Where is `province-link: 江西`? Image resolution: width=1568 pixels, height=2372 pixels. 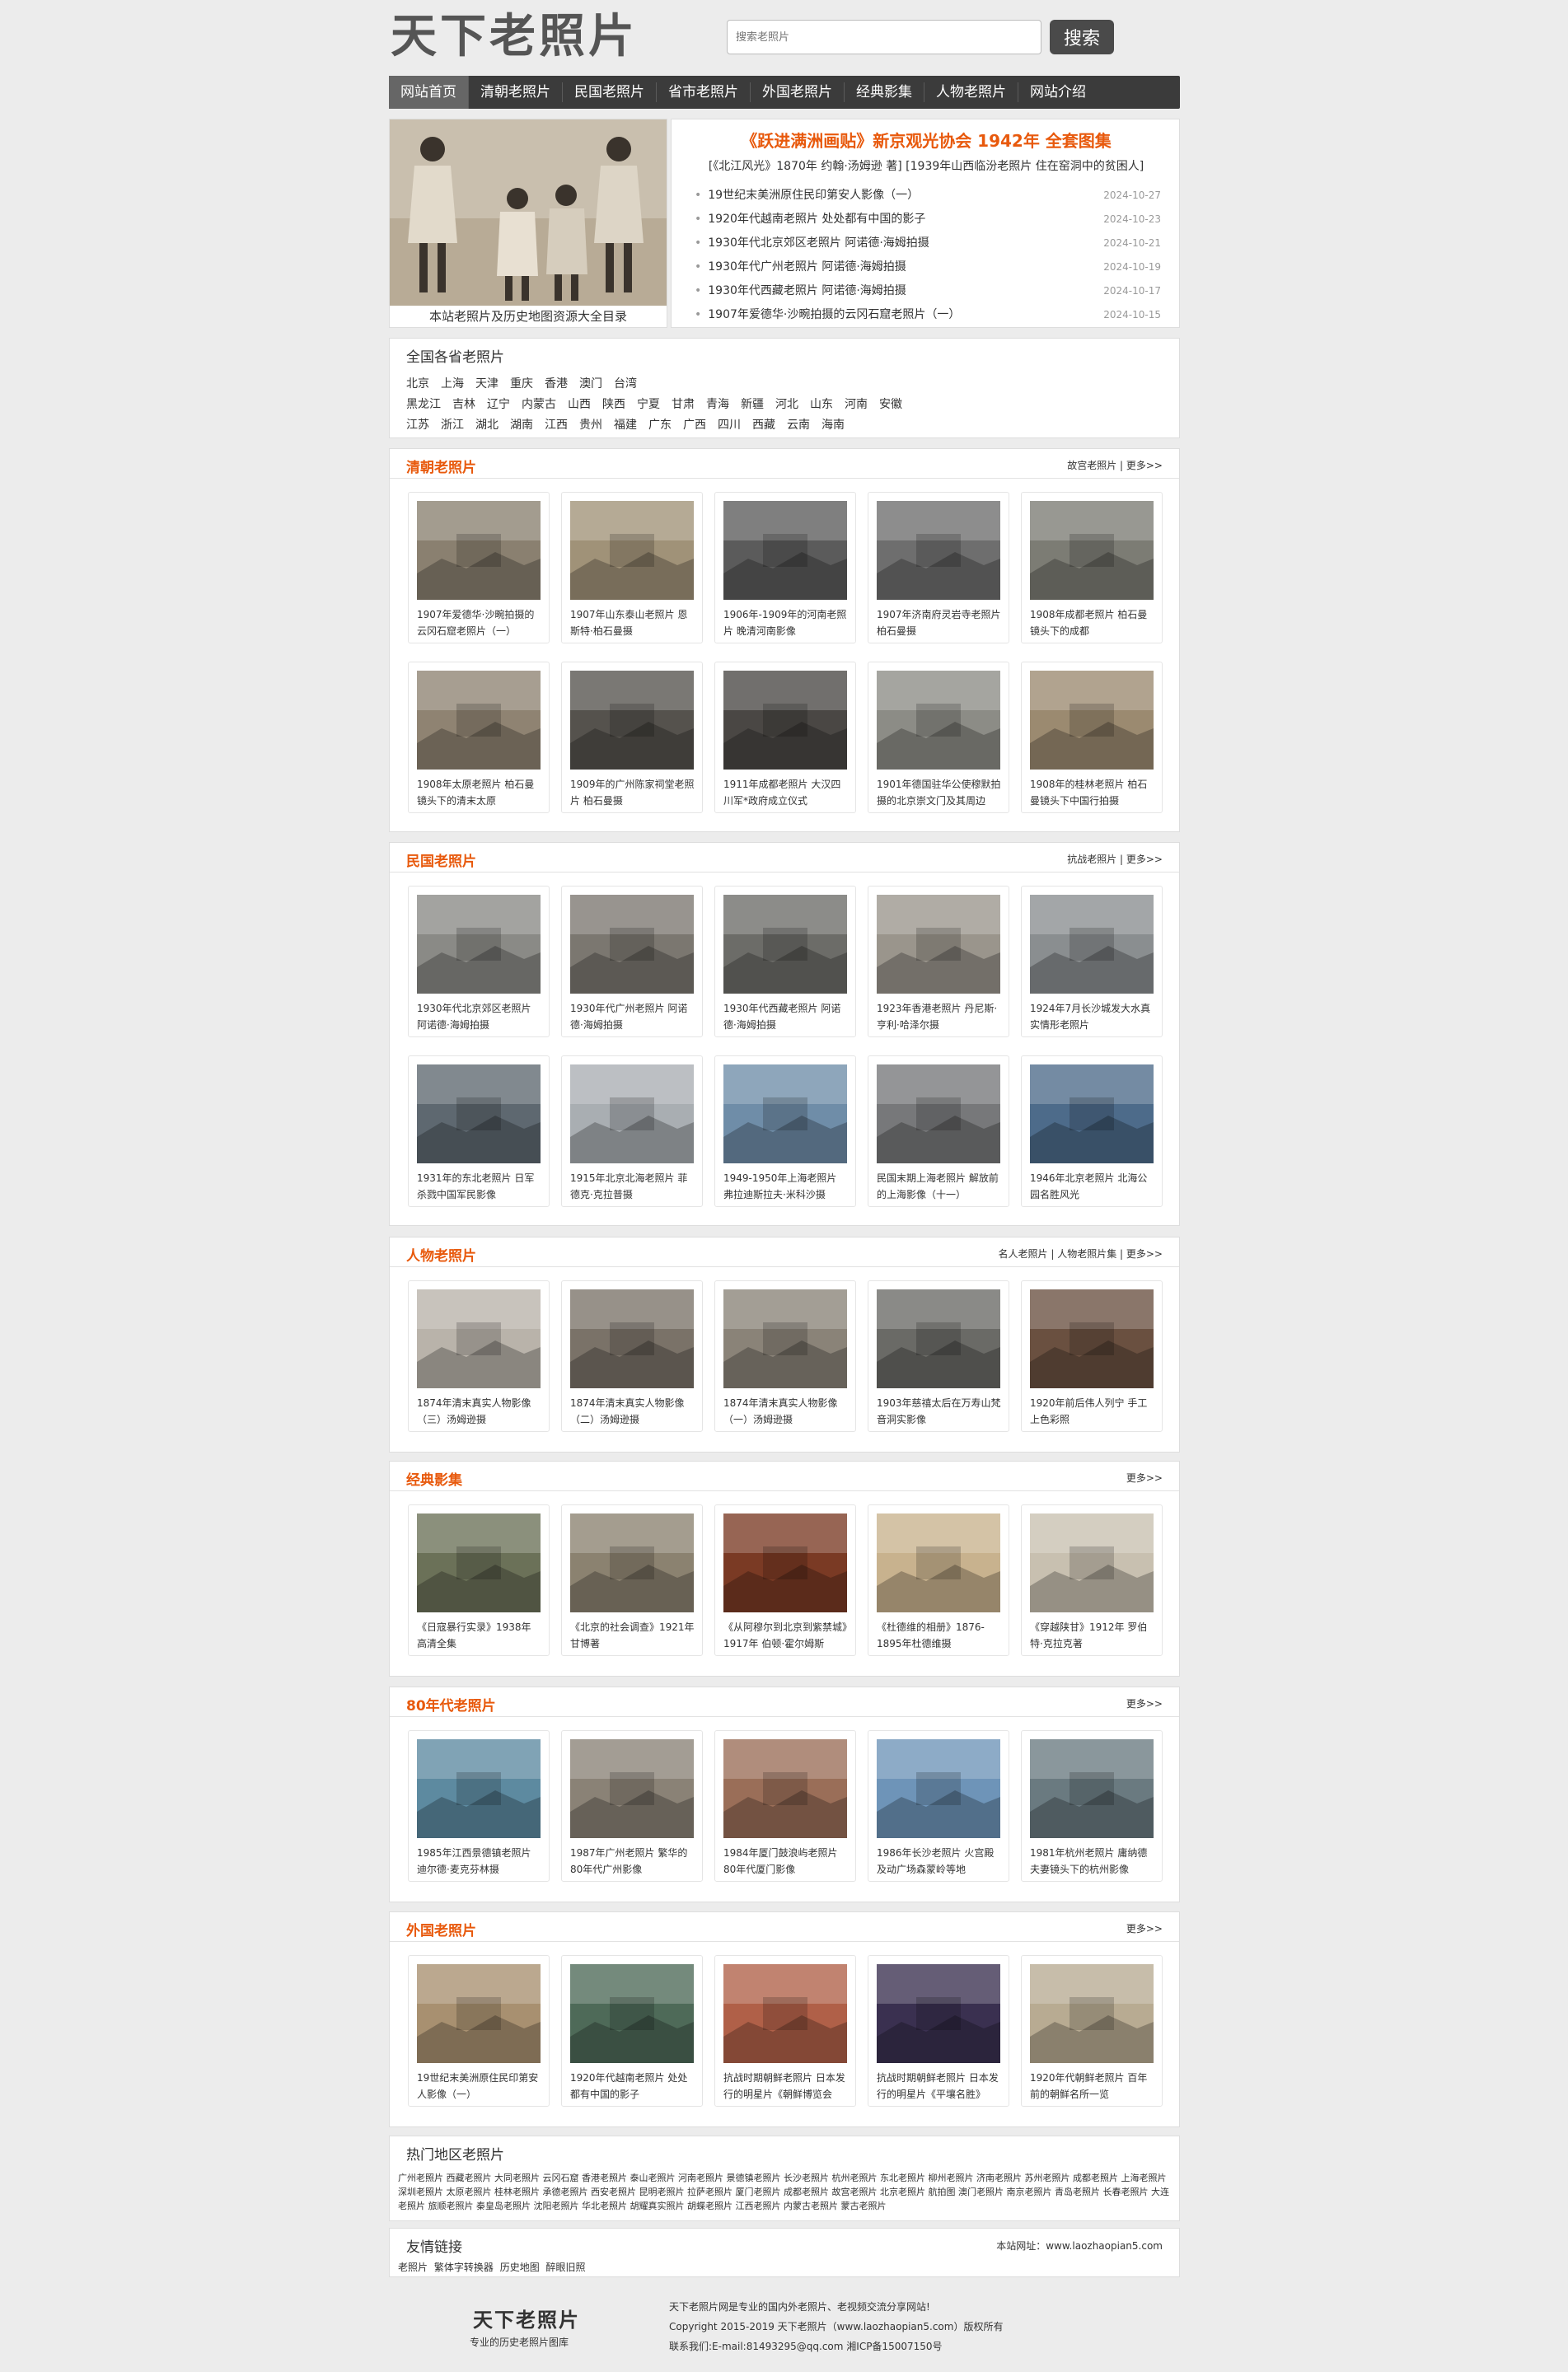
province-link: 江西 is located at coordinates (556, 424).